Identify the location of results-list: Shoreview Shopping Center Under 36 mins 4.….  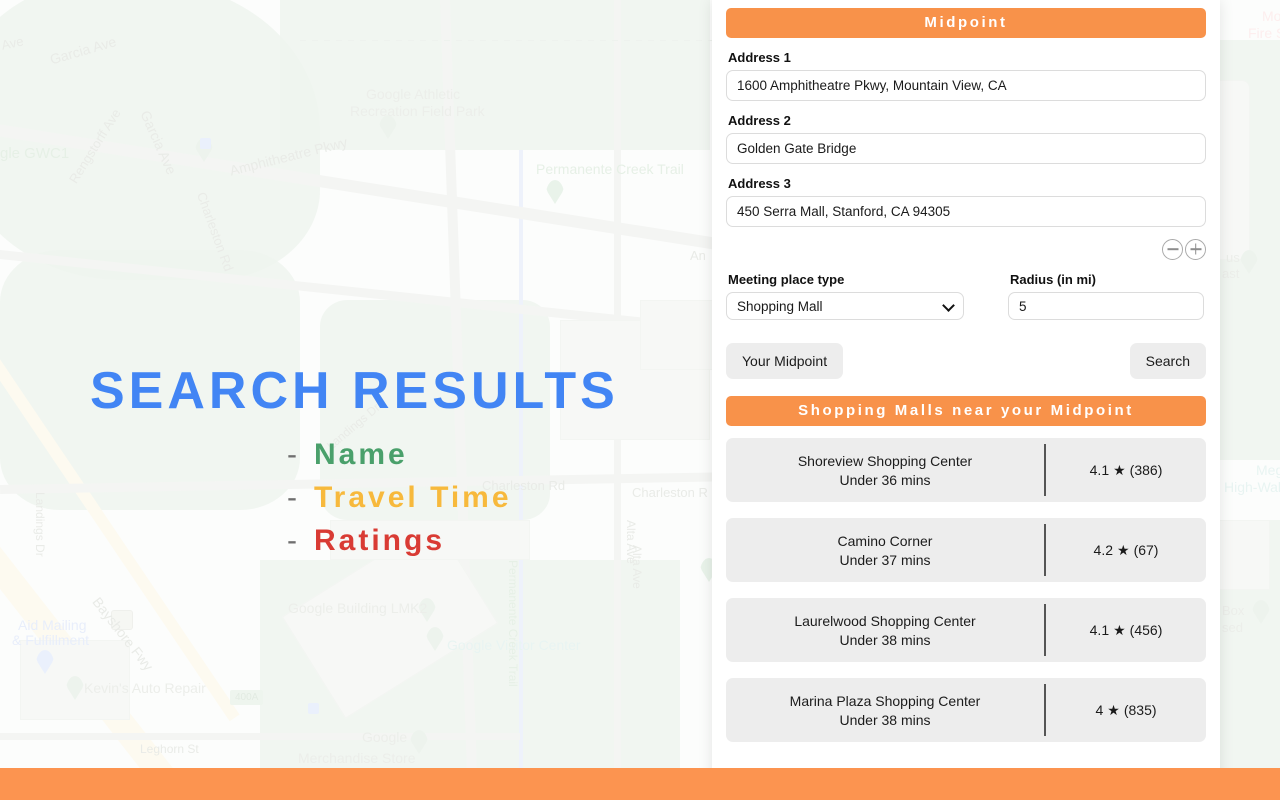
(966, 590).